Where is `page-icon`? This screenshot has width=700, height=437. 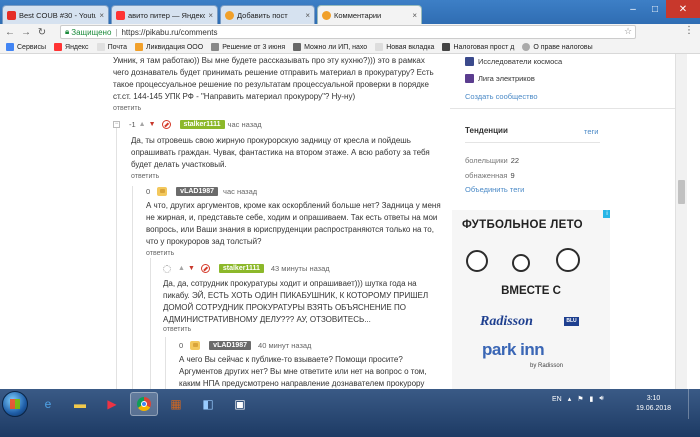 page-icon is located at coordinates (215, 47).